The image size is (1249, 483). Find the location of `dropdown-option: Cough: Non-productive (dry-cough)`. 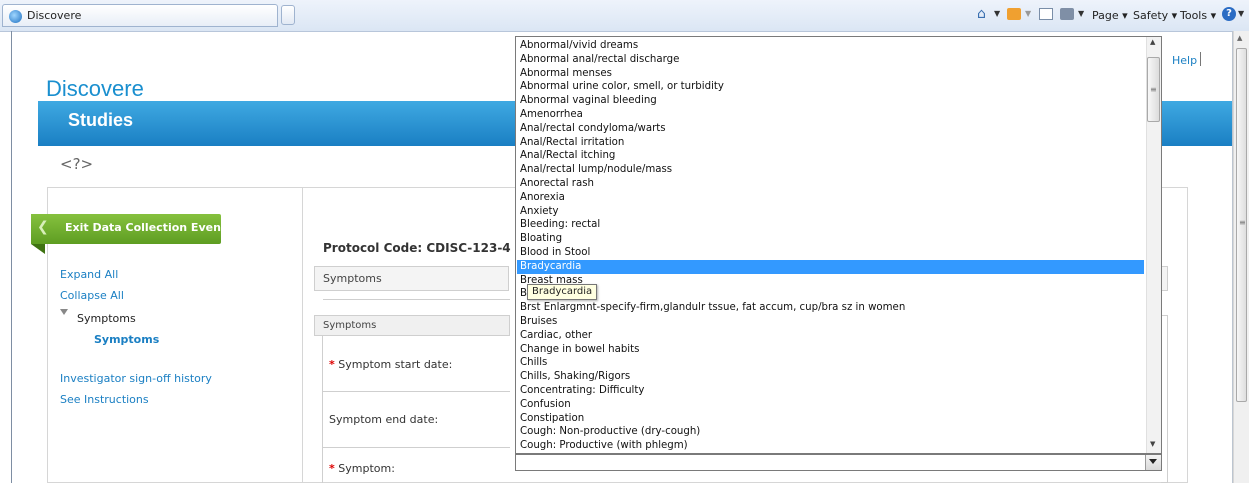

dropdown-option: Cough: Non-productive (dry-cough) is located at coordinates (830, 432).